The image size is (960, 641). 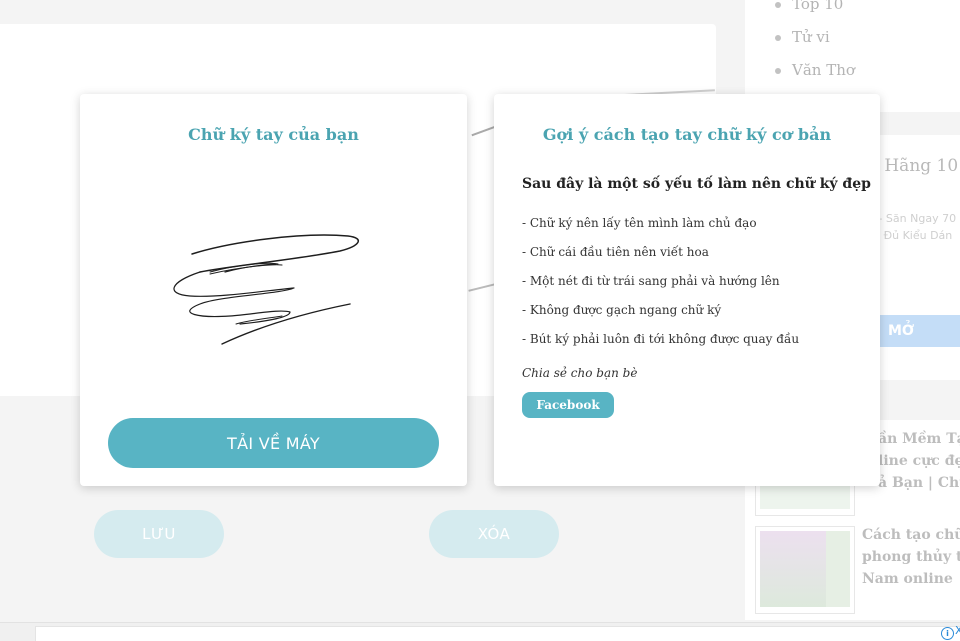 I want to click on ad-open-button: MỞ, so click(x=915, y=331).